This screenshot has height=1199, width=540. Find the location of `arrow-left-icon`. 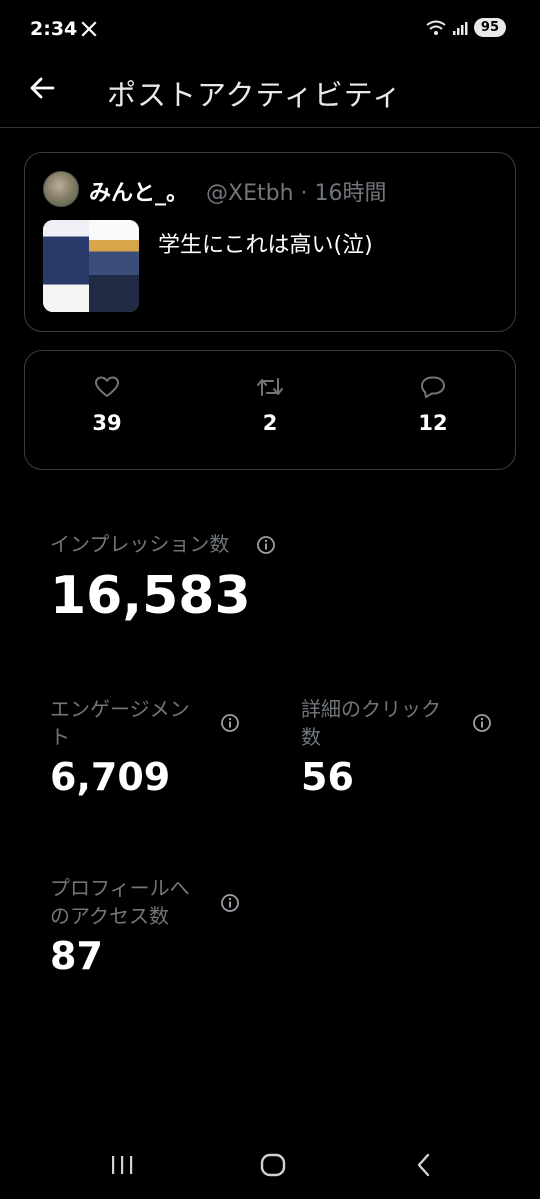

arrow-left-icon is located at coordinates (42, 88).